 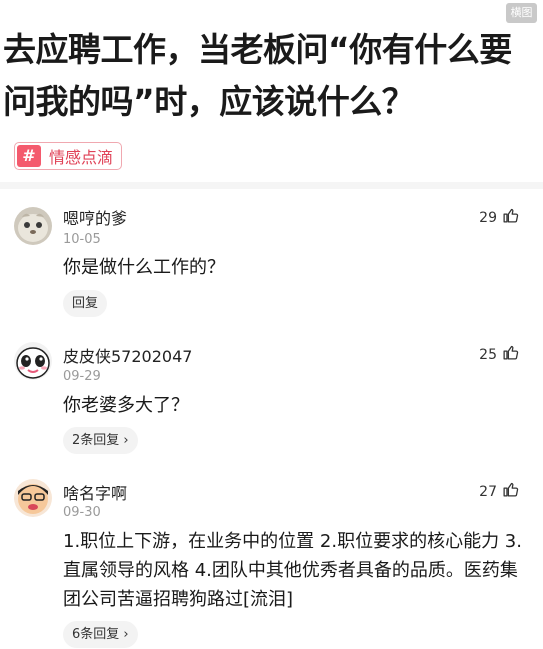 What do you see at coordinates (521, 13) in the screenshot?
I see `landscape-image-badge: 横图` at bounding box center [521, 13].